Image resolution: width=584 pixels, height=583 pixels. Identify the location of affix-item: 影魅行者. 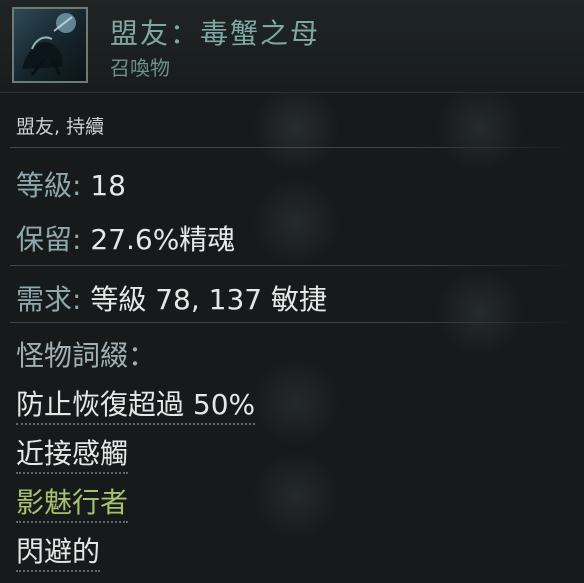
(72, 502).